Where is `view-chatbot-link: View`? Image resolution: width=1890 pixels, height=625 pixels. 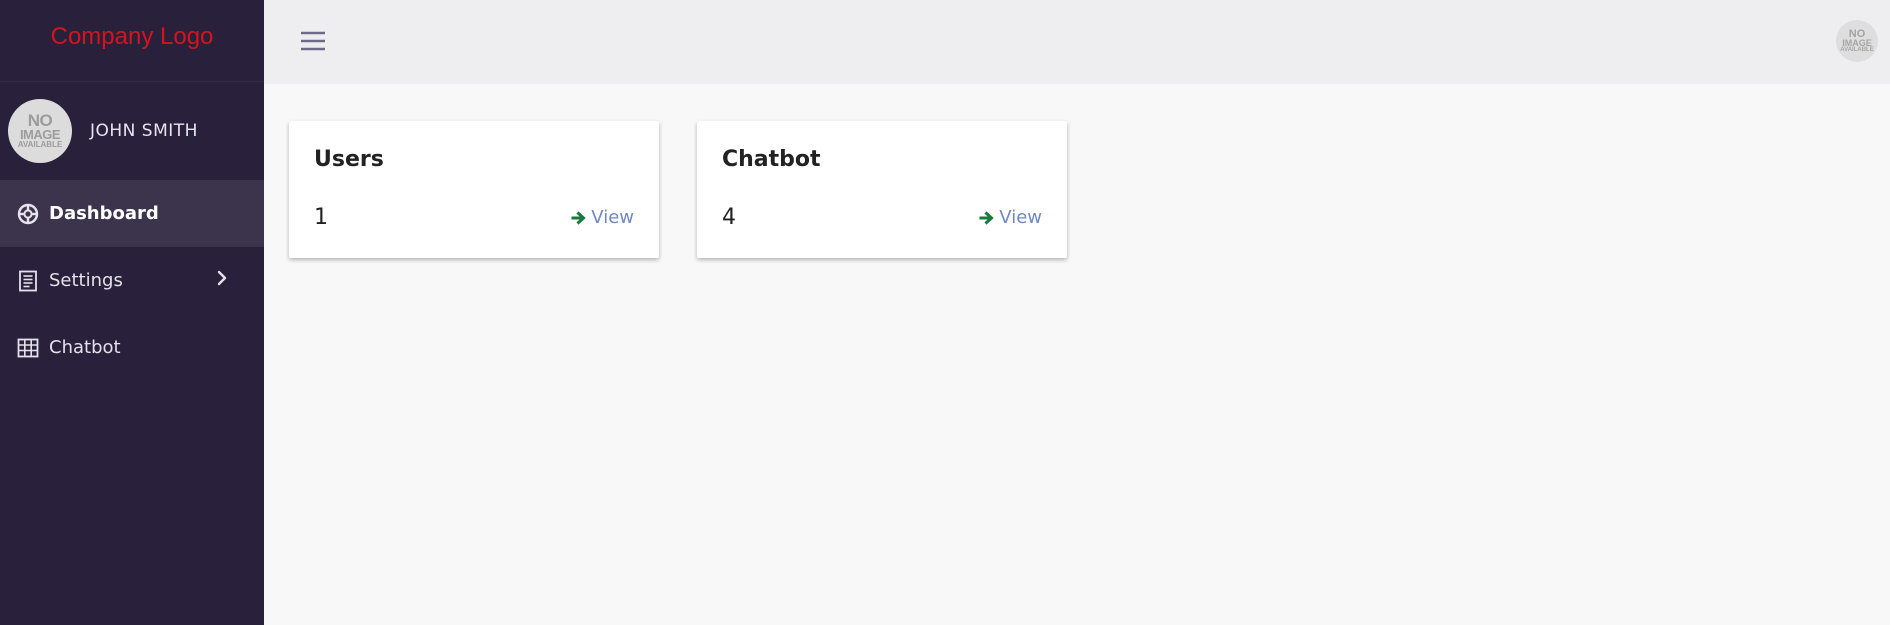 view-chatbot-link: View is located at coordinates (1010, 217).